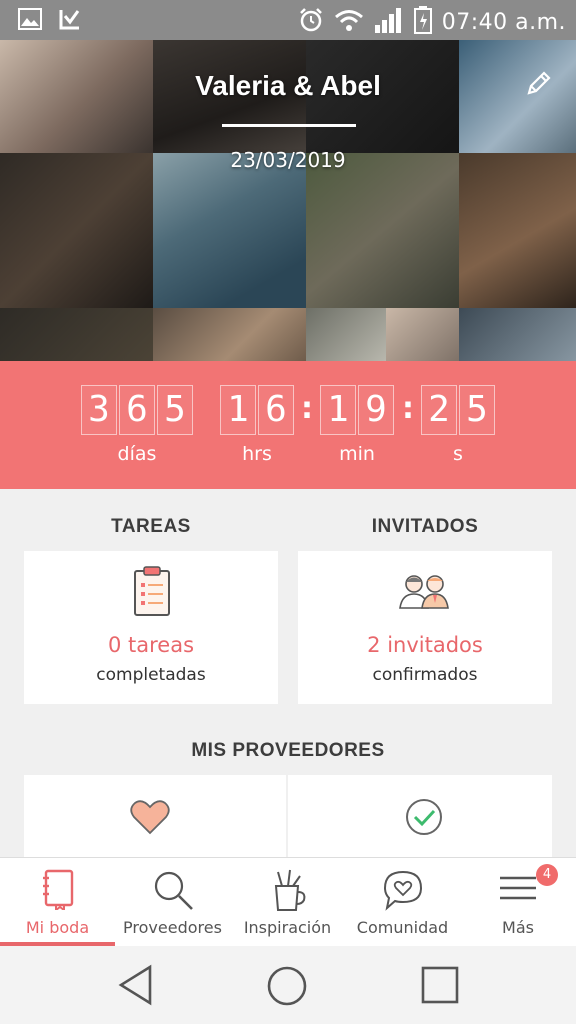 This screenshot has width=576, height=1024. I want to click on nav-label: Comunidad, so click(402, 927).